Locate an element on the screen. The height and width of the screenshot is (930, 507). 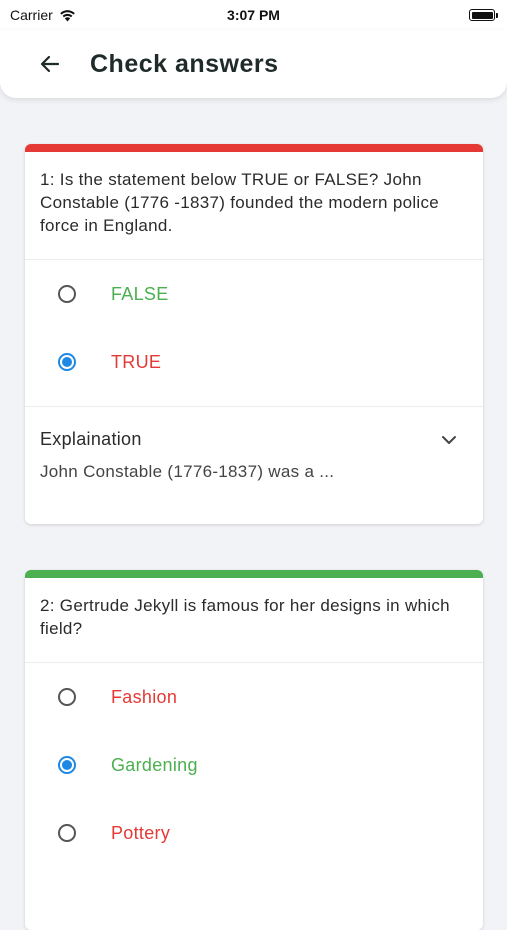
option-label: Gardening is located at coordinates (154, 764).